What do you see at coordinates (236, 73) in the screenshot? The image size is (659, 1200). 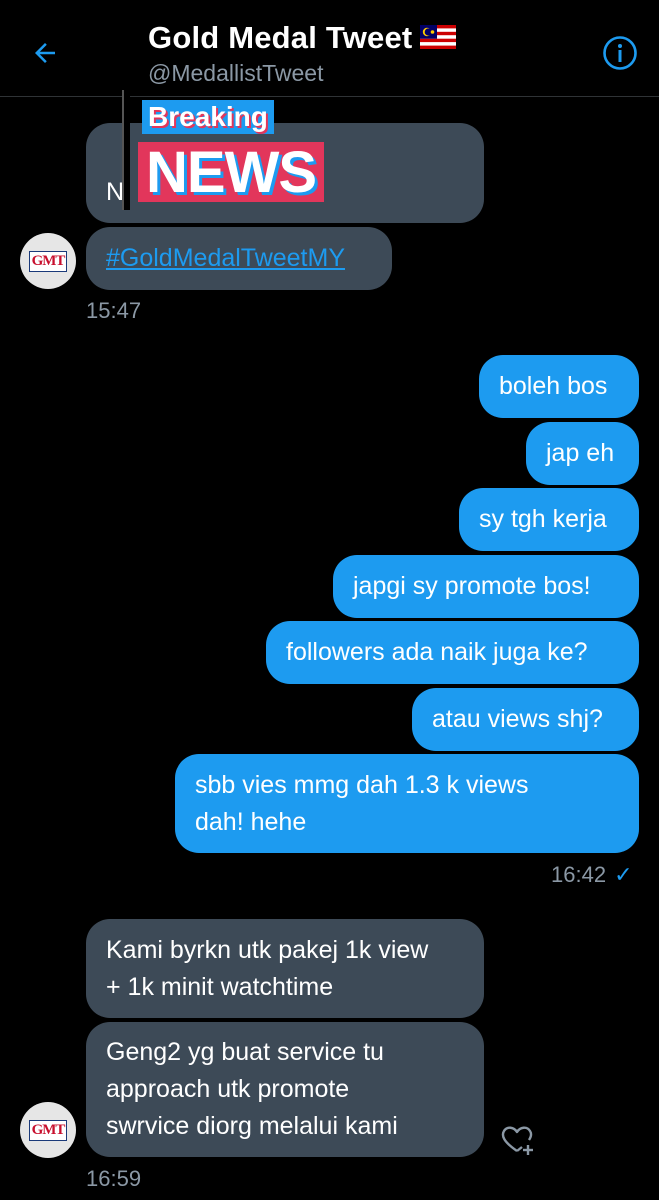 I see `conversation-handle: @MedallistTweet` at bounding box center [236, 73].